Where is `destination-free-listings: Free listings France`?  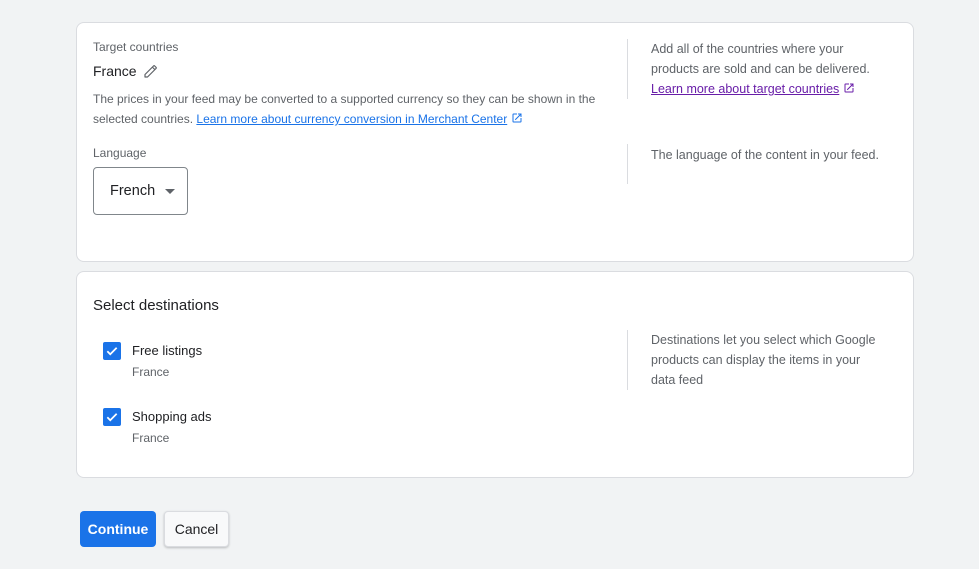 destination-free-listings: Free listings France is located at coordinates (152, 360).